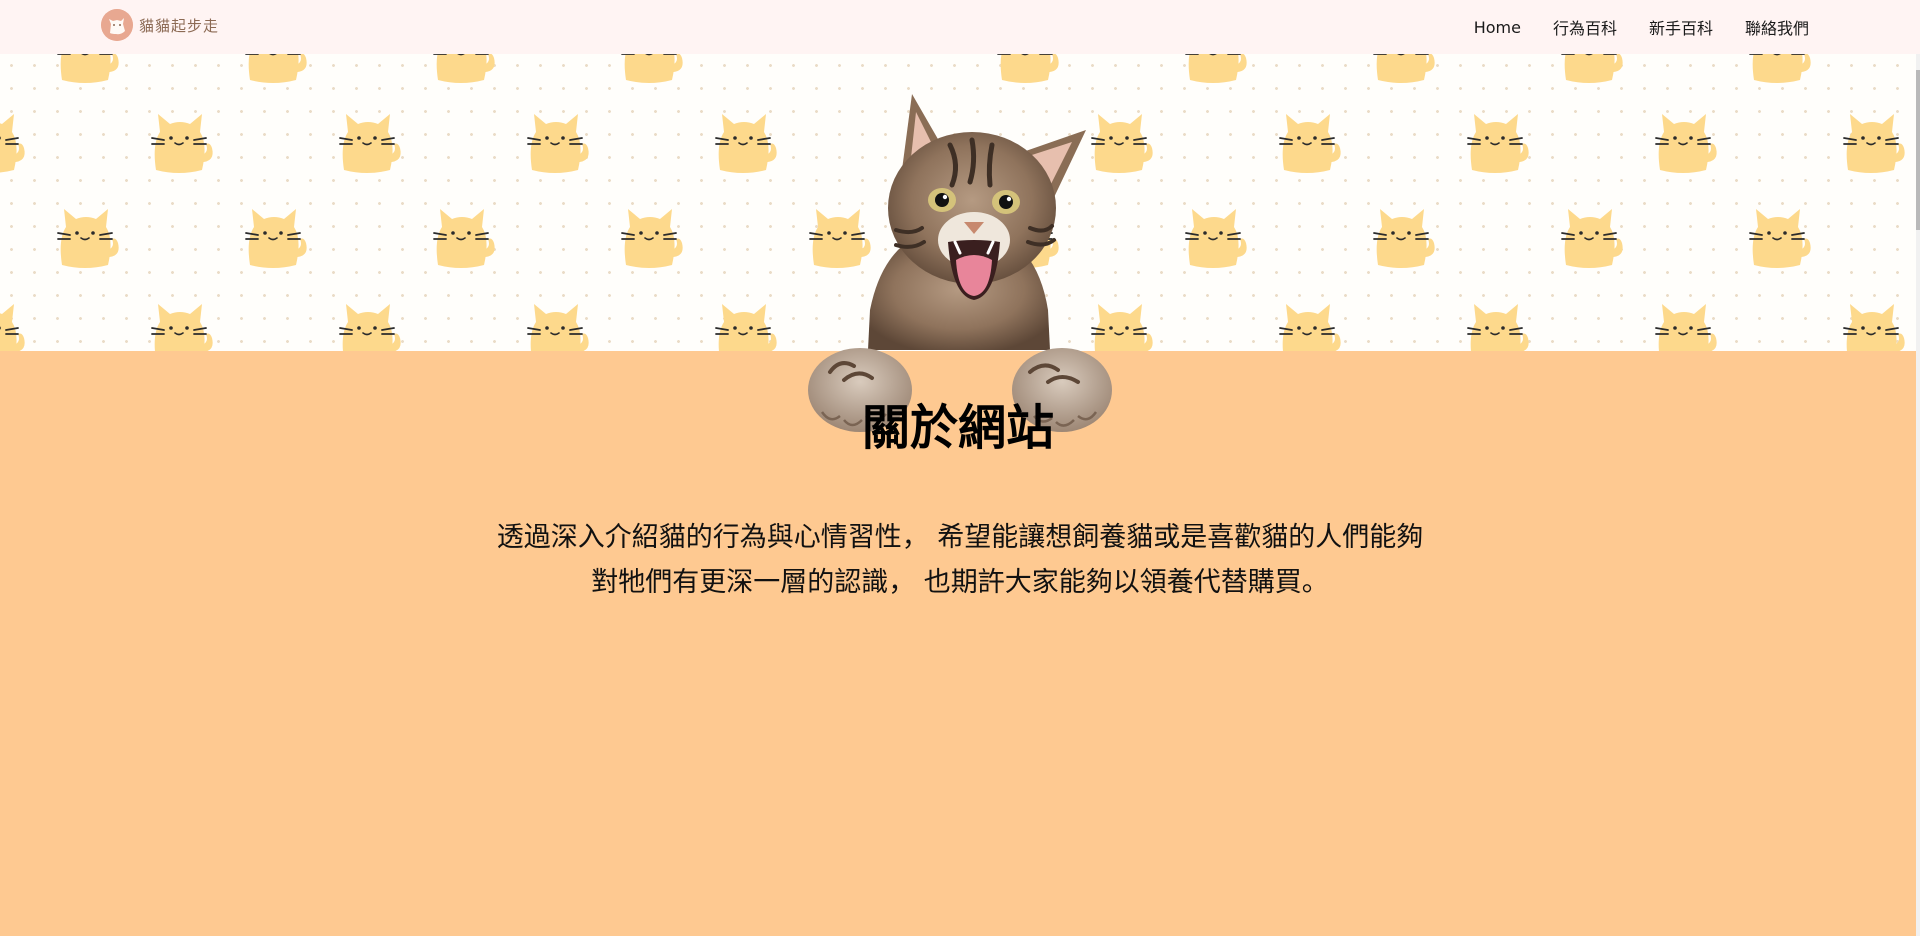 Image resolution: width=1920 pixels, height=936 pixels. I want to click on brand-link: 貓貓起步走, so click(160, 25).